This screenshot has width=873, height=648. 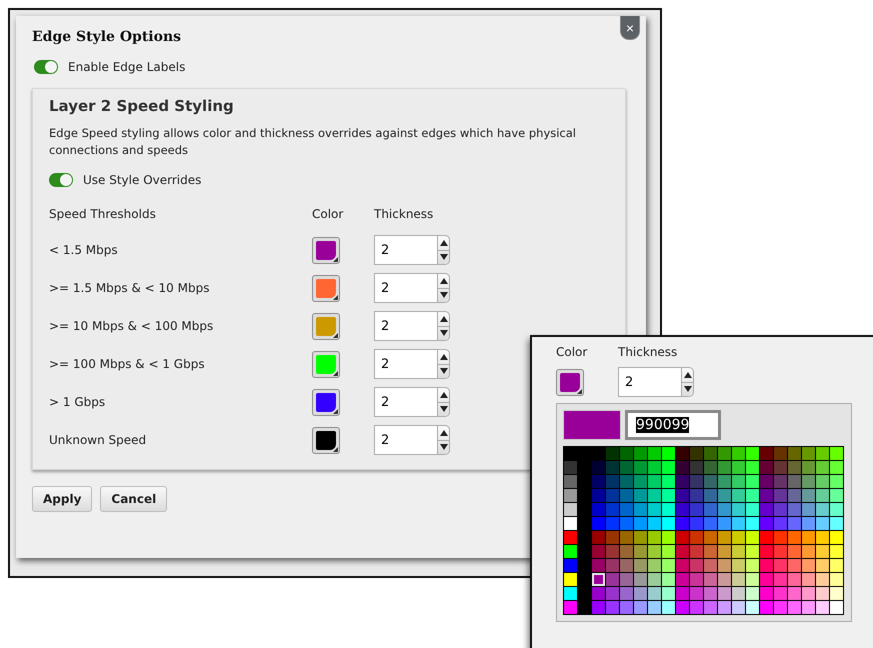 What do you see at coordinates (703, 530) in the screenshot?
I see `color-palette-drawing` at bounding box center [703, 530].